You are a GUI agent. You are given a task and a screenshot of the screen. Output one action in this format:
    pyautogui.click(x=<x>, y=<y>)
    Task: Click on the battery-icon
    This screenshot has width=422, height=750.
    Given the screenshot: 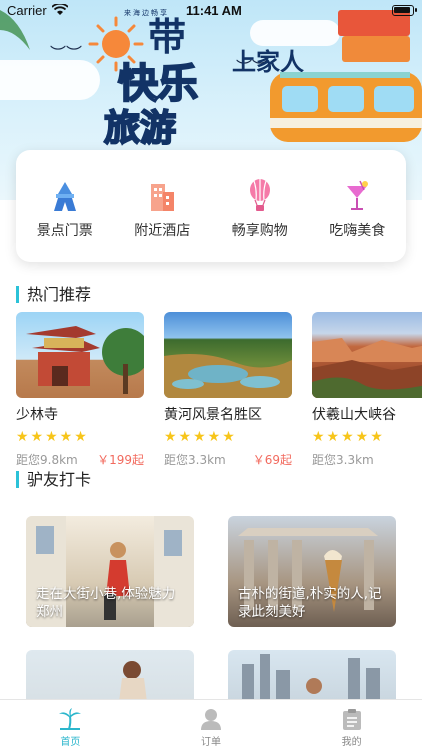 What is the action you would take?
    pyautogui.click(x=404, y=10)
    